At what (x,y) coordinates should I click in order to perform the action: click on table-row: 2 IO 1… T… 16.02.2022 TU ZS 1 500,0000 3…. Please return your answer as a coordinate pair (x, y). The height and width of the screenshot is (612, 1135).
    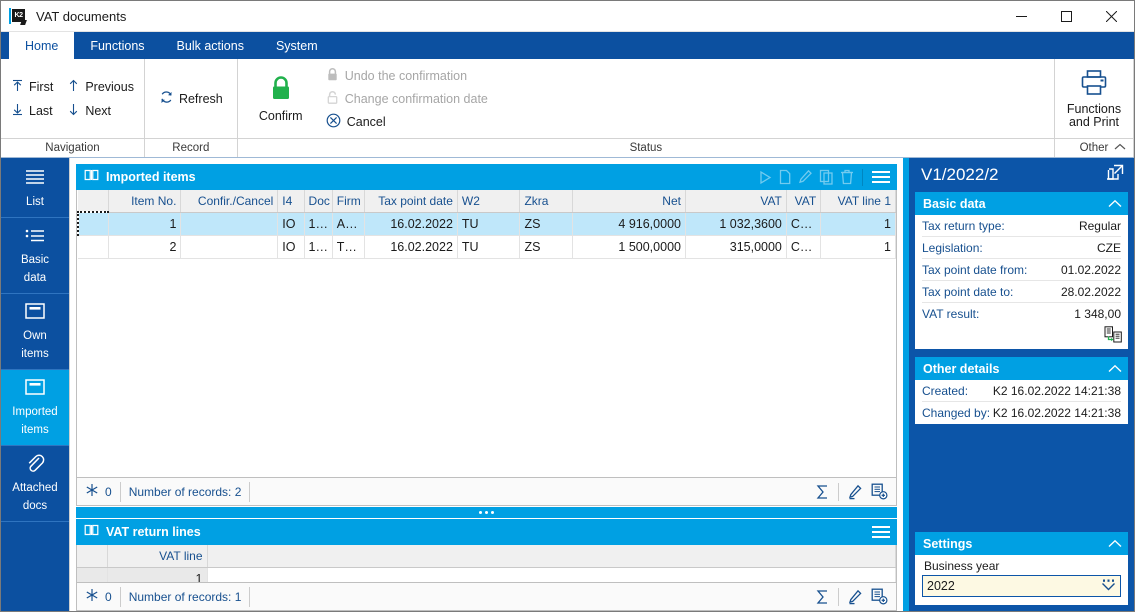
    Looking at the image, I should click on (487, 247).